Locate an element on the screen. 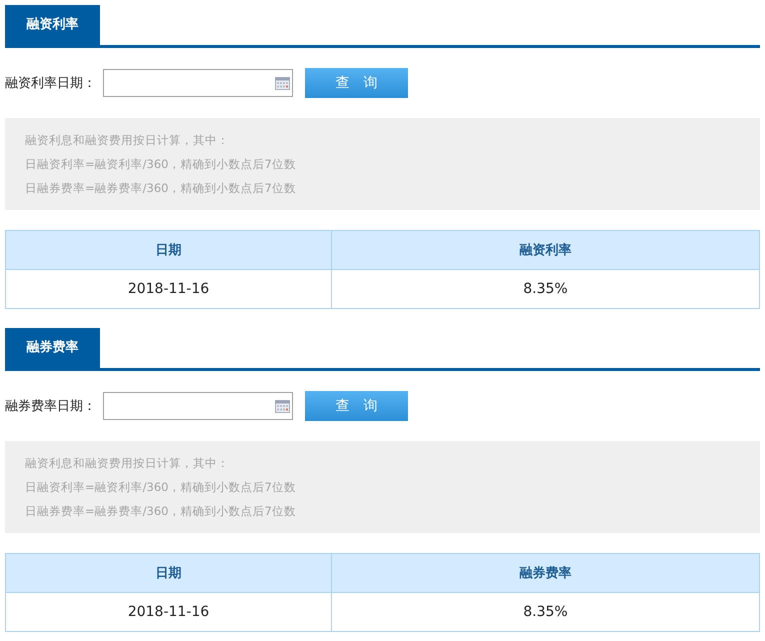  date-label: 融券费率日期： is located at coordinates (51, 406).